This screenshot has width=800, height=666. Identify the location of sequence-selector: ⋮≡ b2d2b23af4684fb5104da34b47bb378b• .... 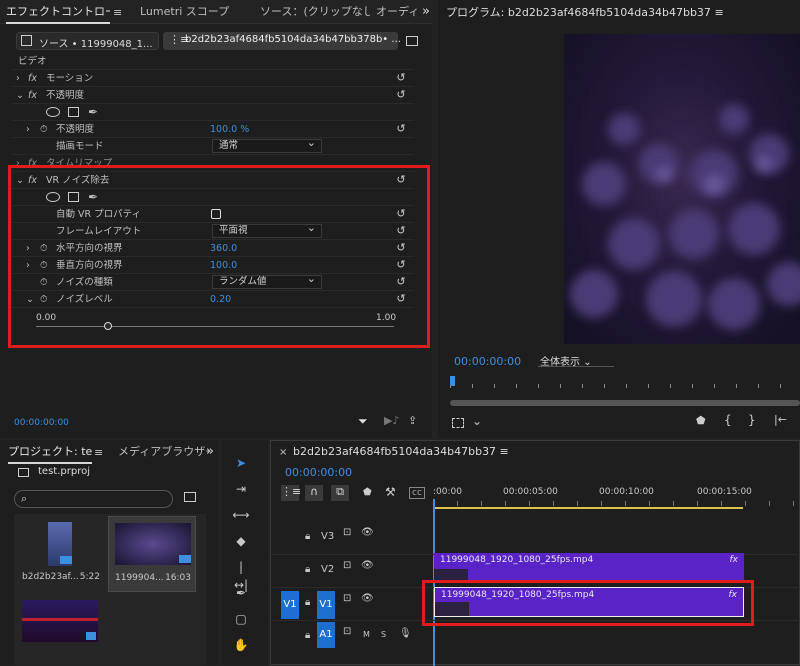
(282, 41).